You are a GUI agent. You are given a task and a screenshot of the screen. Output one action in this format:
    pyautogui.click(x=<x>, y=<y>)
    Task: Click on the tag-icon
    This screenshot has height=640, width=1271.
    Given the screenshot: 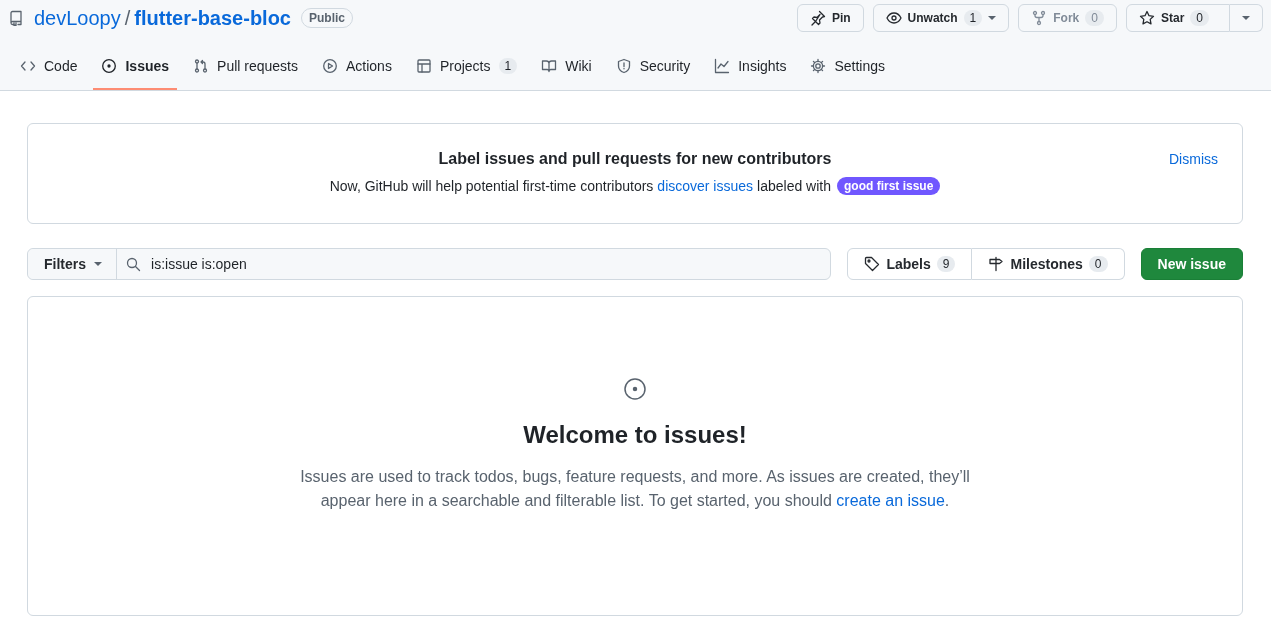 What is the action you would take?
    pyautogui.click(x=872, y=264)
    